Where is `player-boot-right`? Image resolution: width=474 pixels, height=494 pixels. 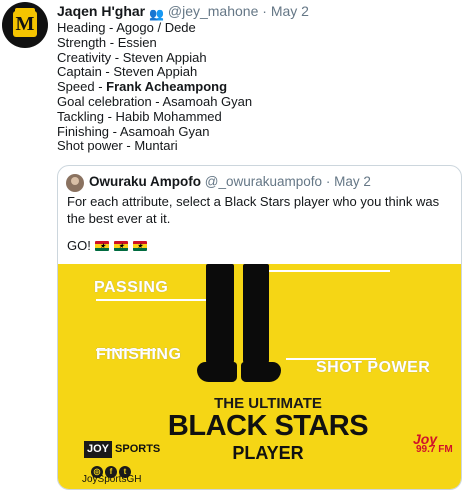
player-boot-right is located at coordinates (261, 372).